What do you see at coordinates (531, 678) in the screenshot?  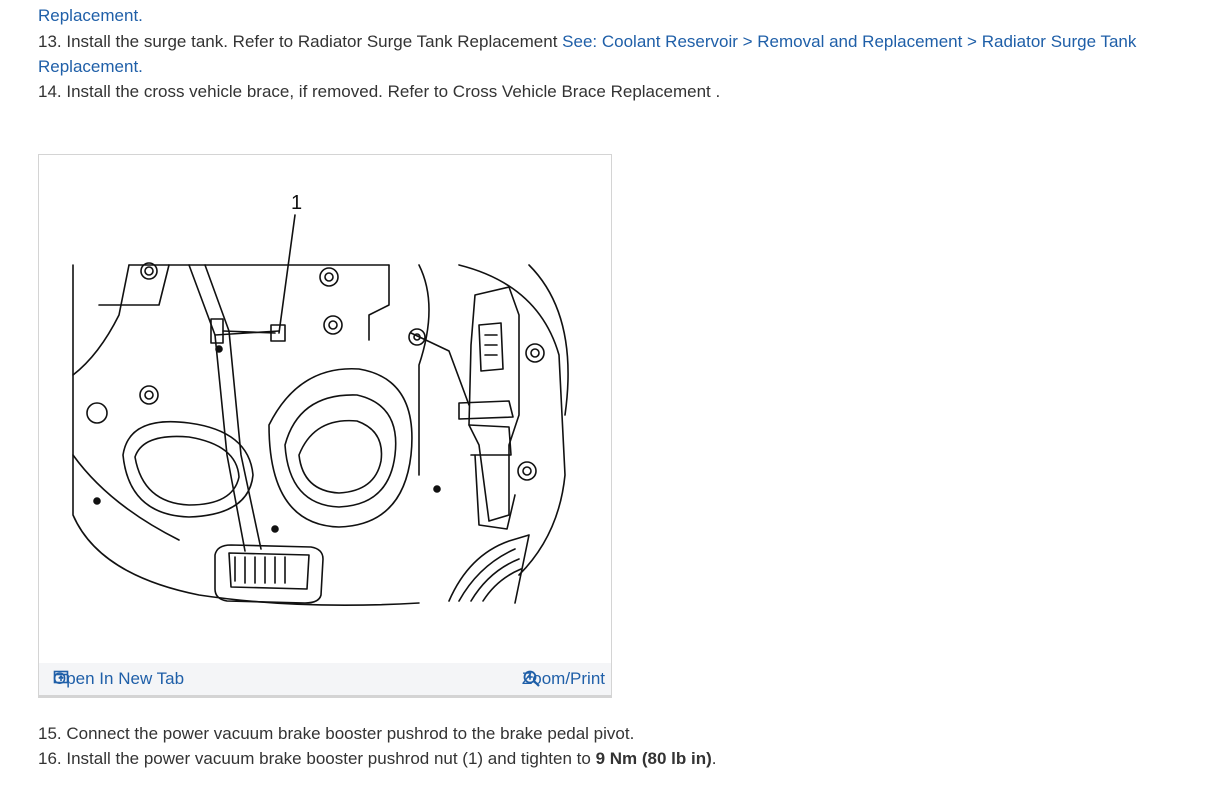 I see `zoom-in-icon` at bounding box center [531, 678].